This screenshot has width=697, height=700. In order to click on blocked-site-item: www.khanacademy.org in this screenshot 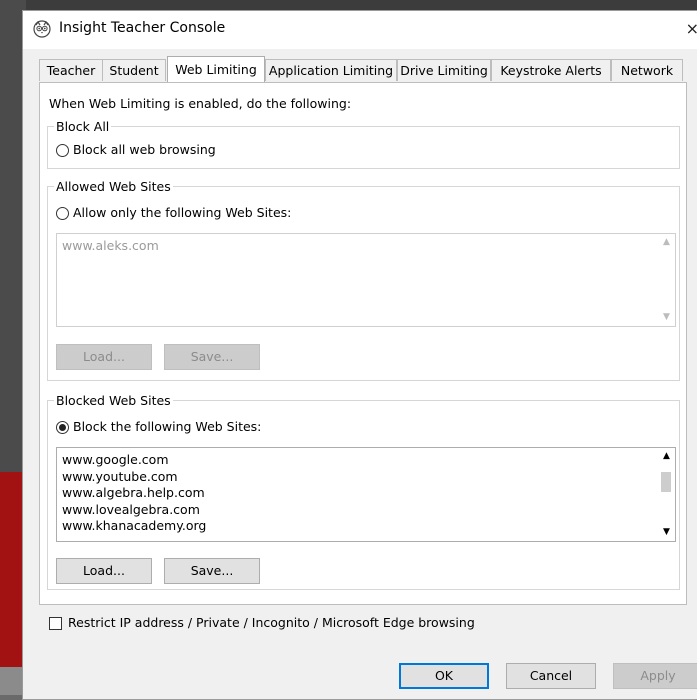, I will do `click(134, 525)`.